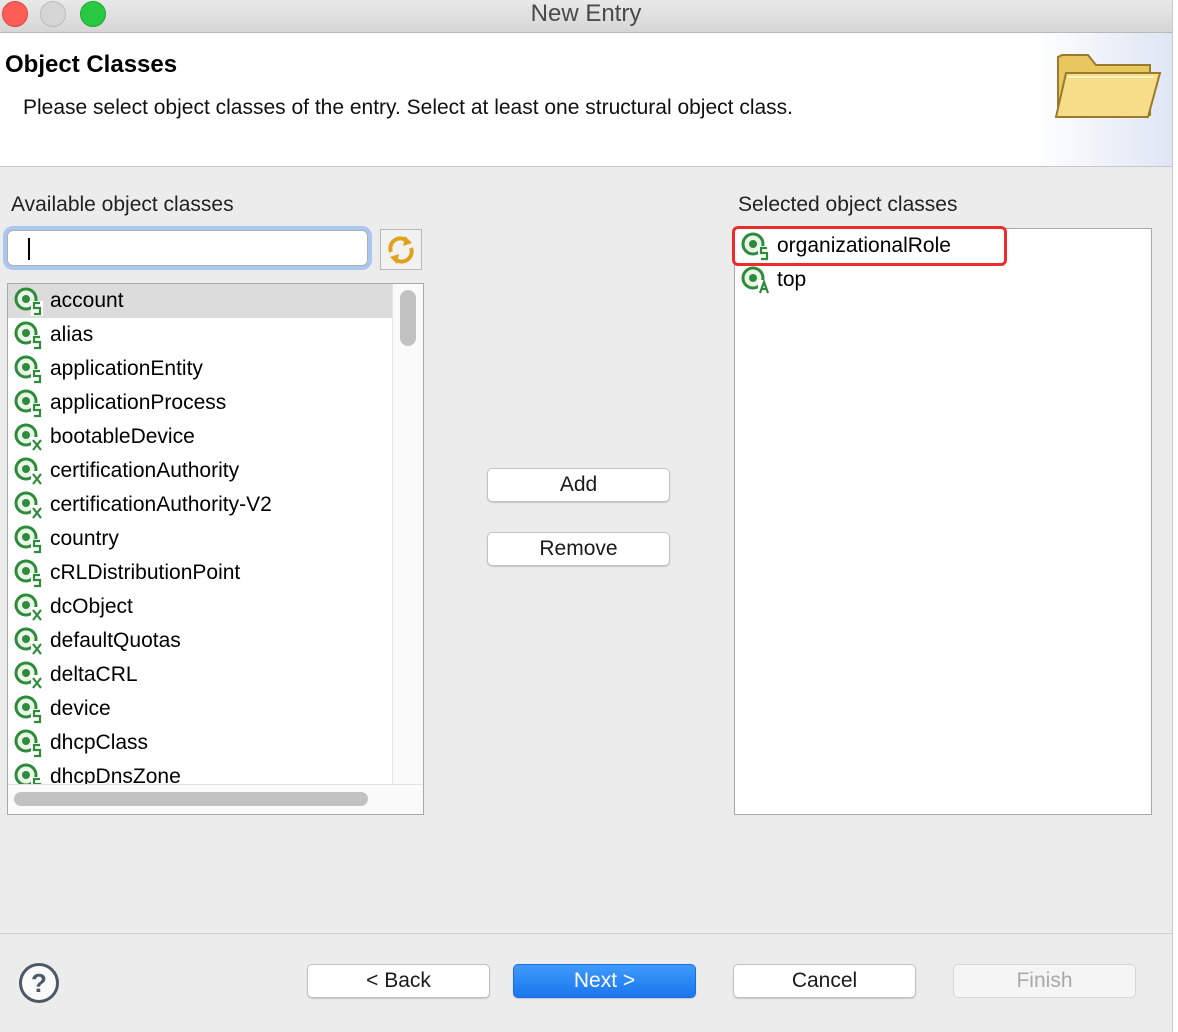 This screenshot has height=1032, width=1178. I want to click on list-item: certificationAuthority, so click(200, 471).